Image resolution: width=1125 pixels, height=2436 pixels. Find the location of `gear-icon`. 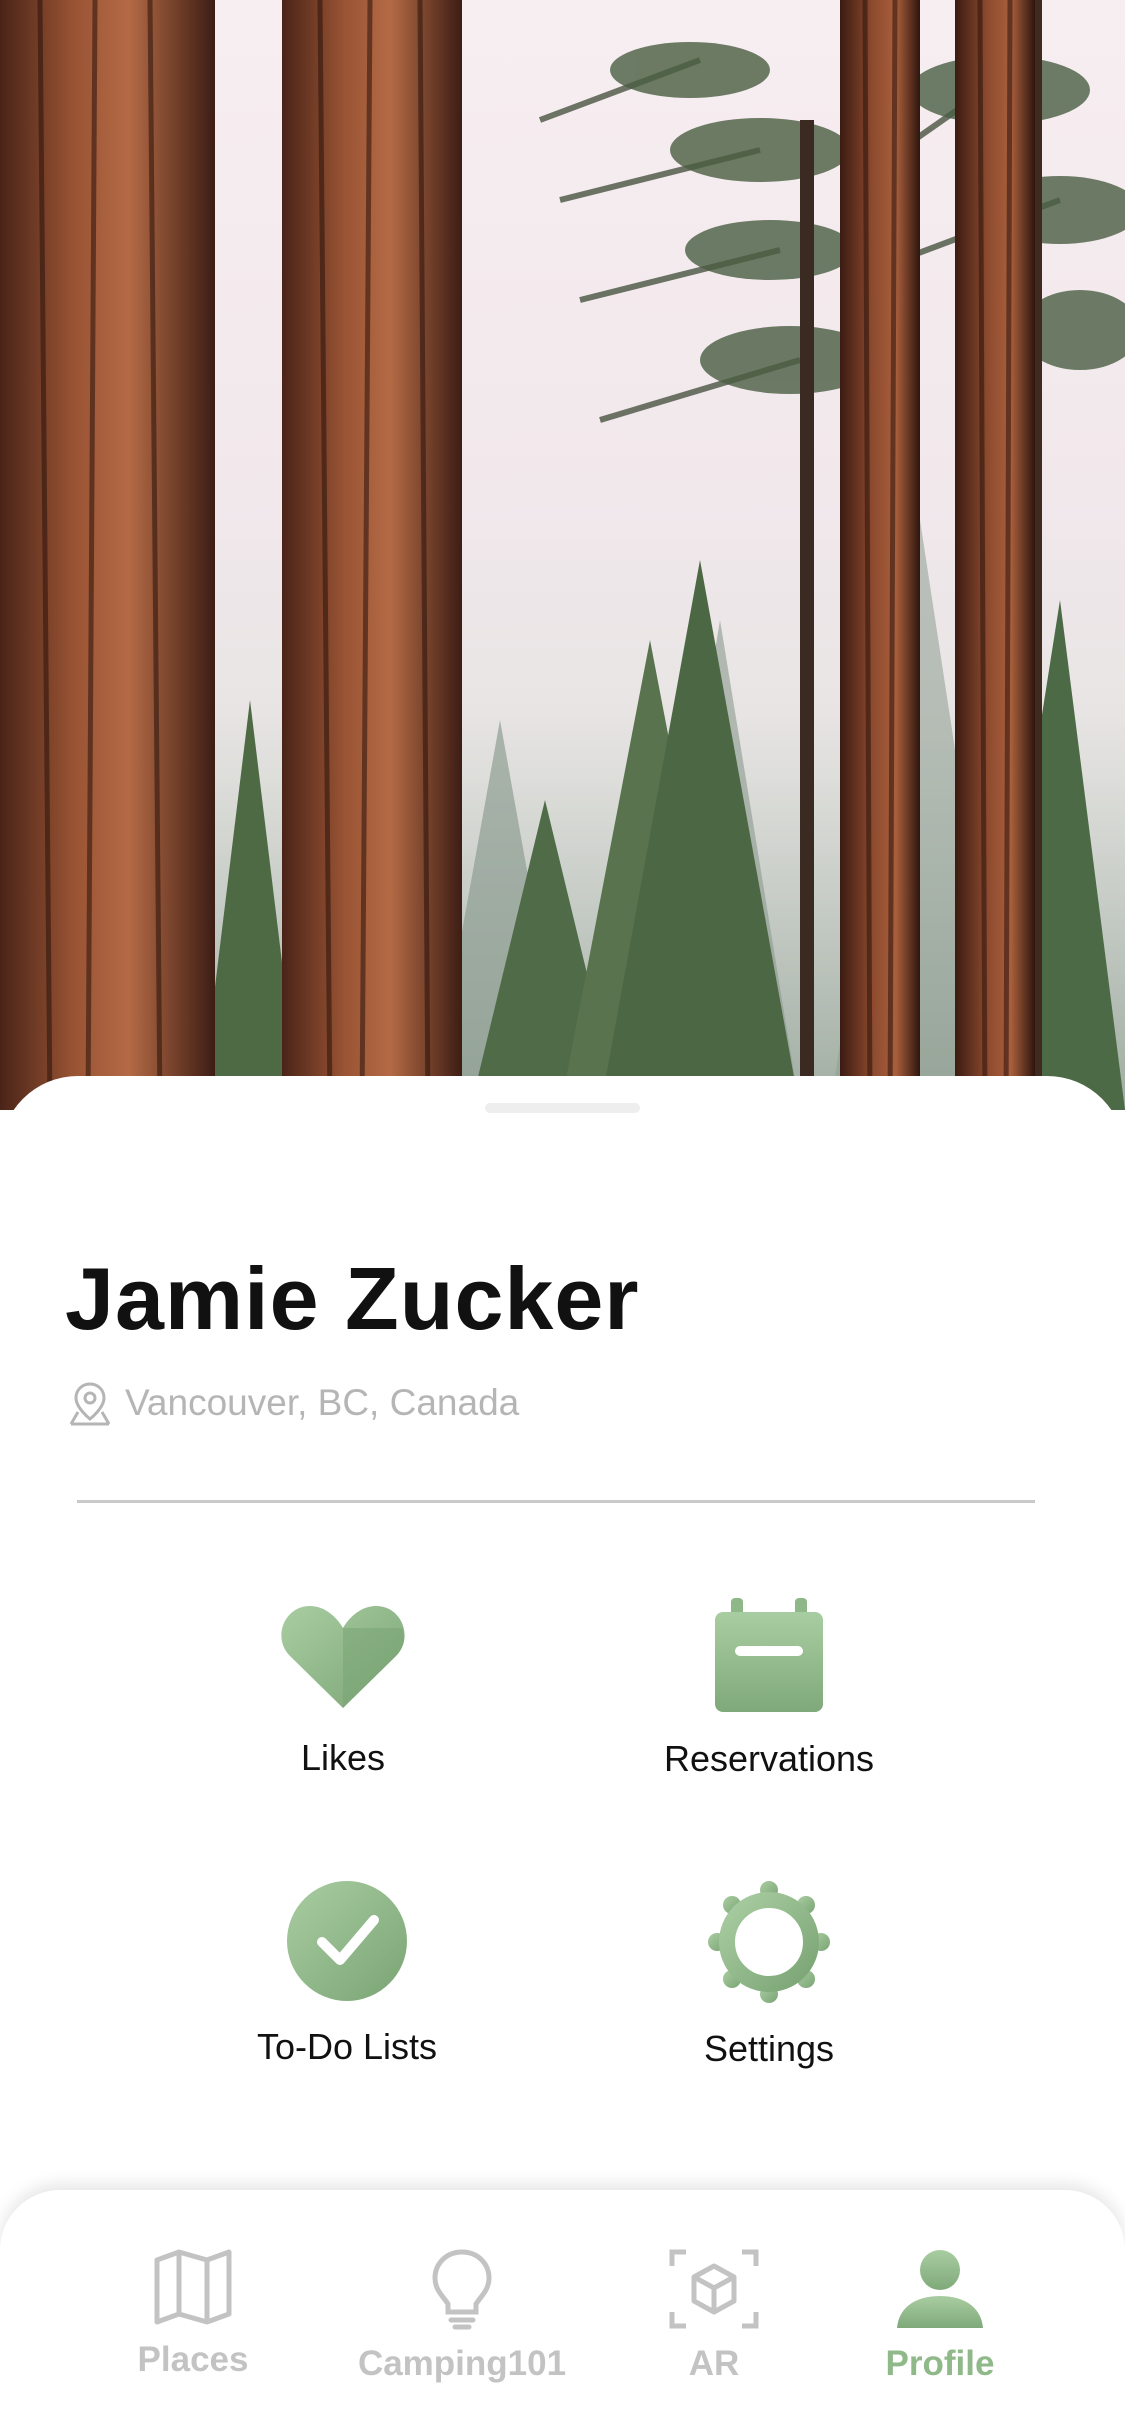

gear-icon is located at coordinates (769, 1942).